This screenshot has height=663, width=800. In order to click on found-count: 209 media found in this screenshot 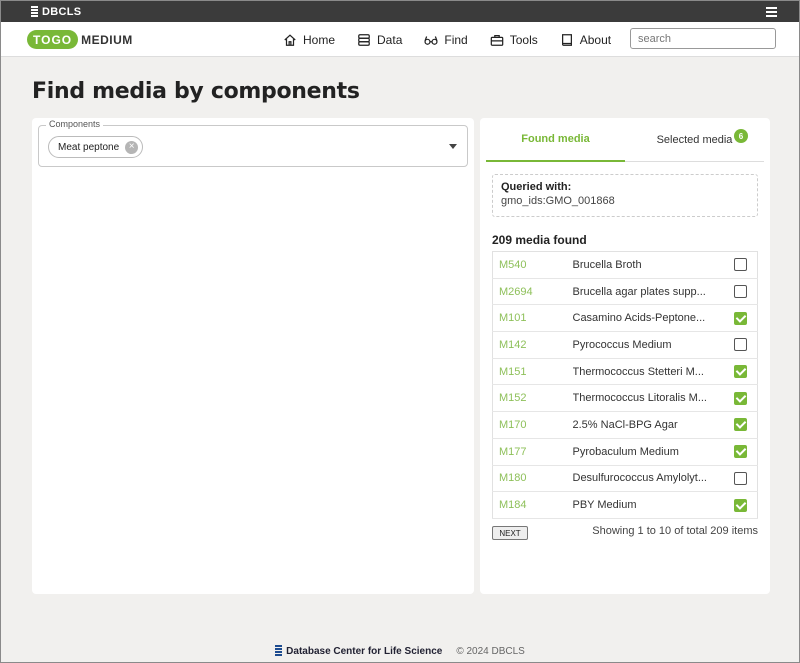, I will do `click(539, 240)`.